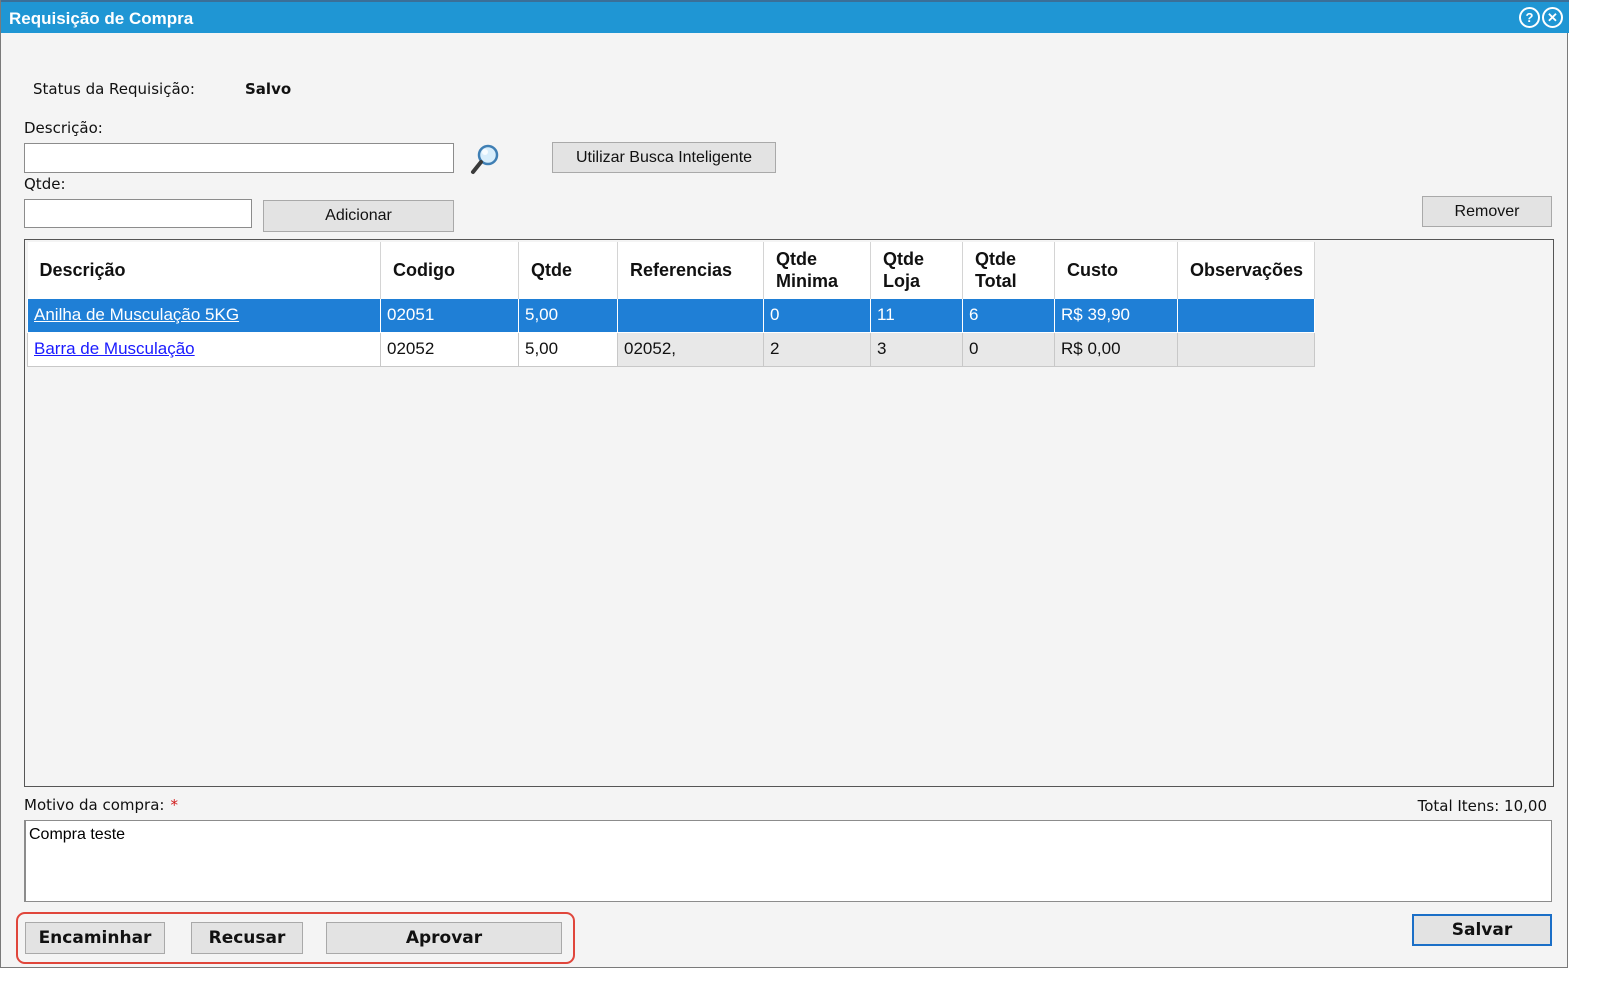 This screenshot has height=998, width=1617. I want to click on cell-qtde-minima: 0, so click(817, 315).